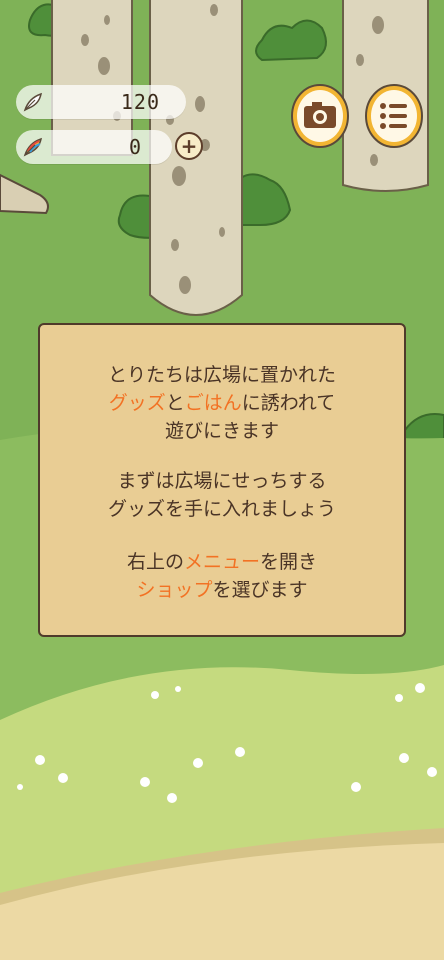 Image resolution: width=444 pixels, height=960 pixels. I want to click on dialog-line: まずは広場にせっちする, so click(222, 481).